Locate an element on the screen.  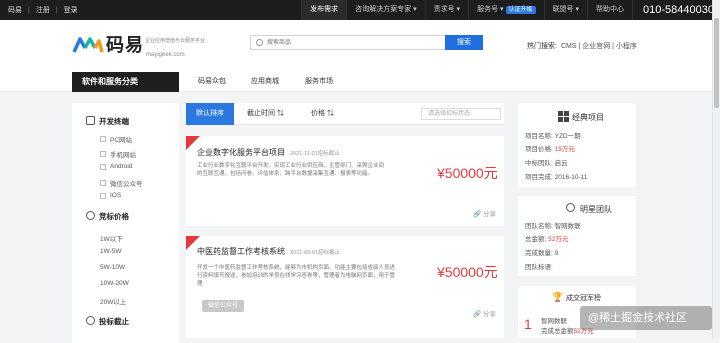
row-key: 团队标语: is located at coordinates (539, 267).